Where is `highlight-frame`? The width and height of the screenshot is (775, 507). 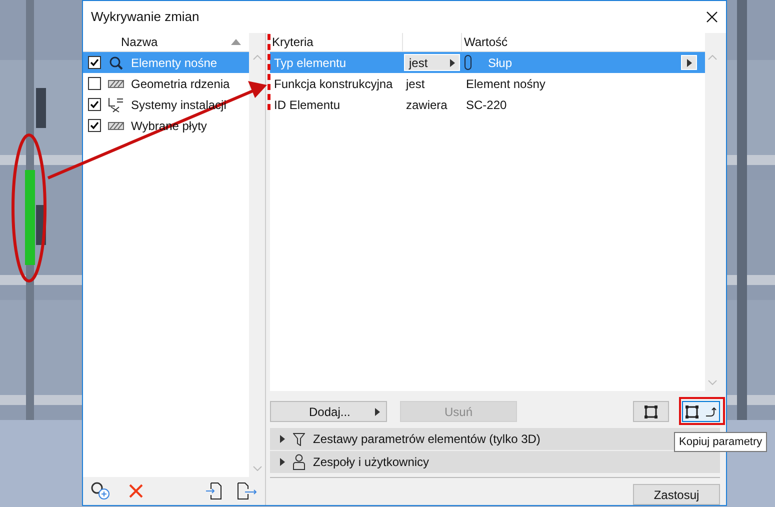 highlight-frame is located at coordinates (702, 411).